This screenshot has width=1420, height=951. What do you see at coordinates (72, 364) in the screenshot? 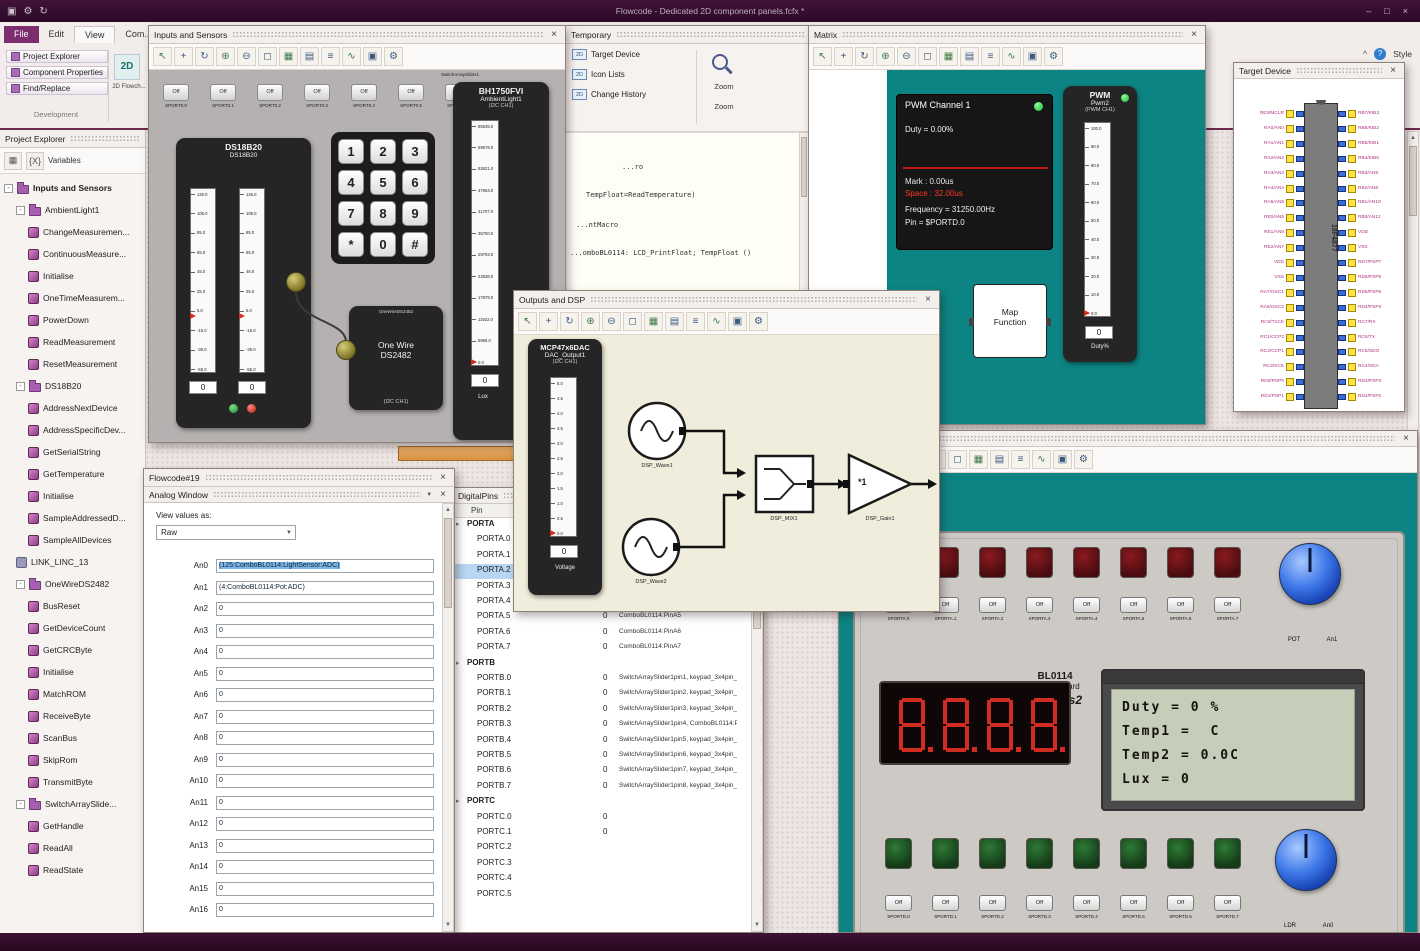
I see `tree-item-resetmeasurement: ResetMeasurement` at bounding box center [72, 364].